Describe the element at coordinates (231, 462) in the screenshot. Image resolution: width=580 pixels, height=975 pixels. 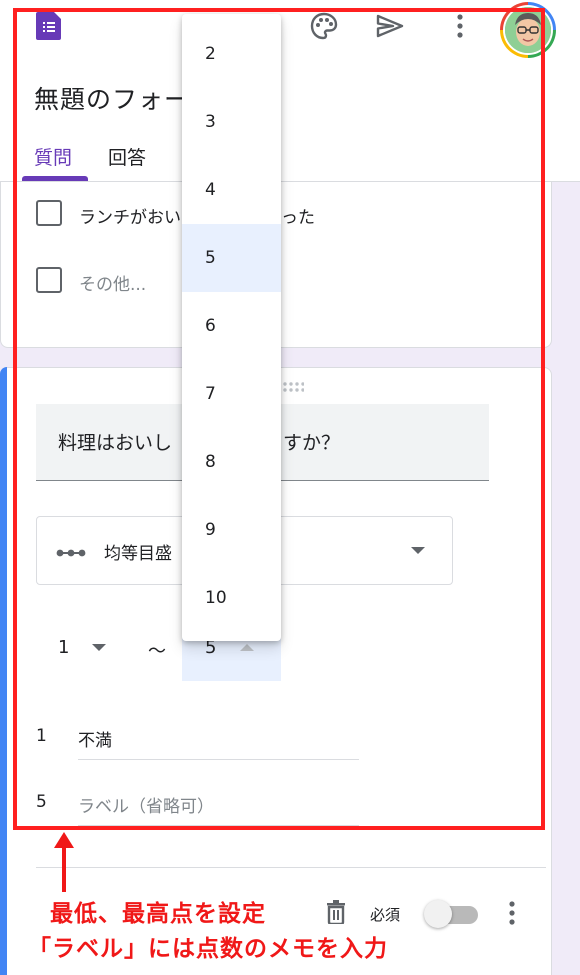
I see `dropdown-option-8: 8` at that location.